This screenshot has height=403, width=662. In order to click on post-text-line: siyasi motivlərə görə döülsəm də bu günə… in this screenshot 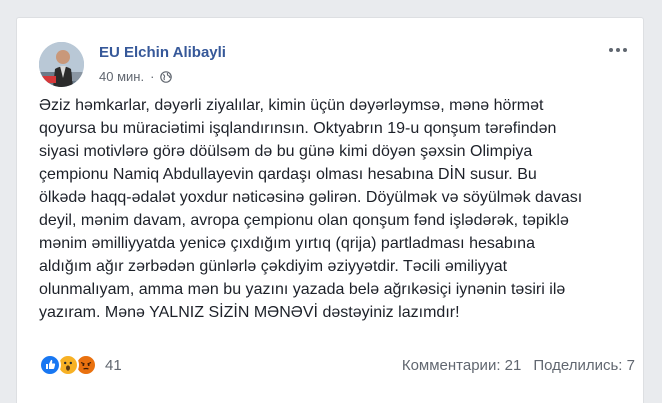, I will do `click(286, 151)`.